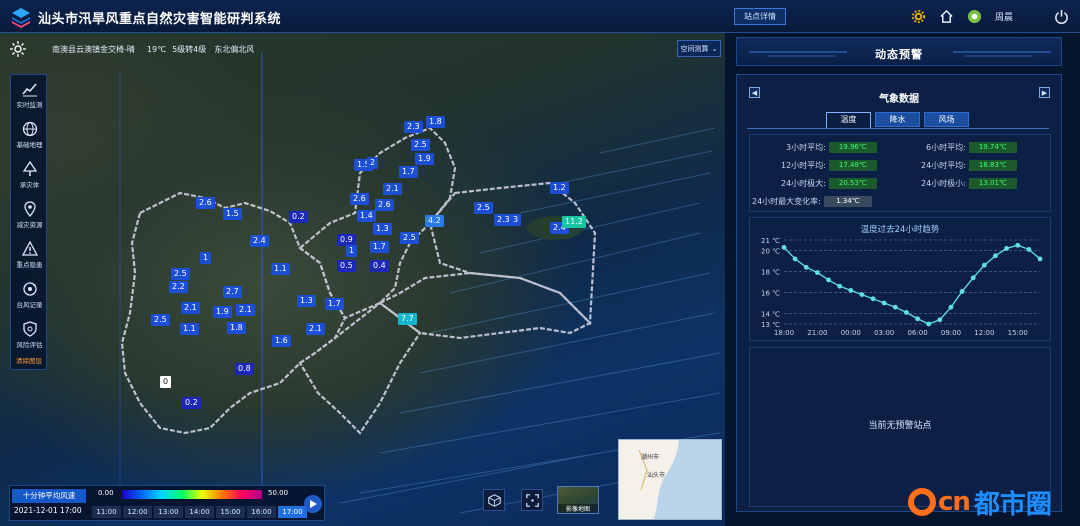 Image resolution: width=1080 pixels, height=526 pixels. What do you see at coordinates (951, 333) in the screenshot?
I see `x-tick-label: 09:00` at bounding box center [951, 333].